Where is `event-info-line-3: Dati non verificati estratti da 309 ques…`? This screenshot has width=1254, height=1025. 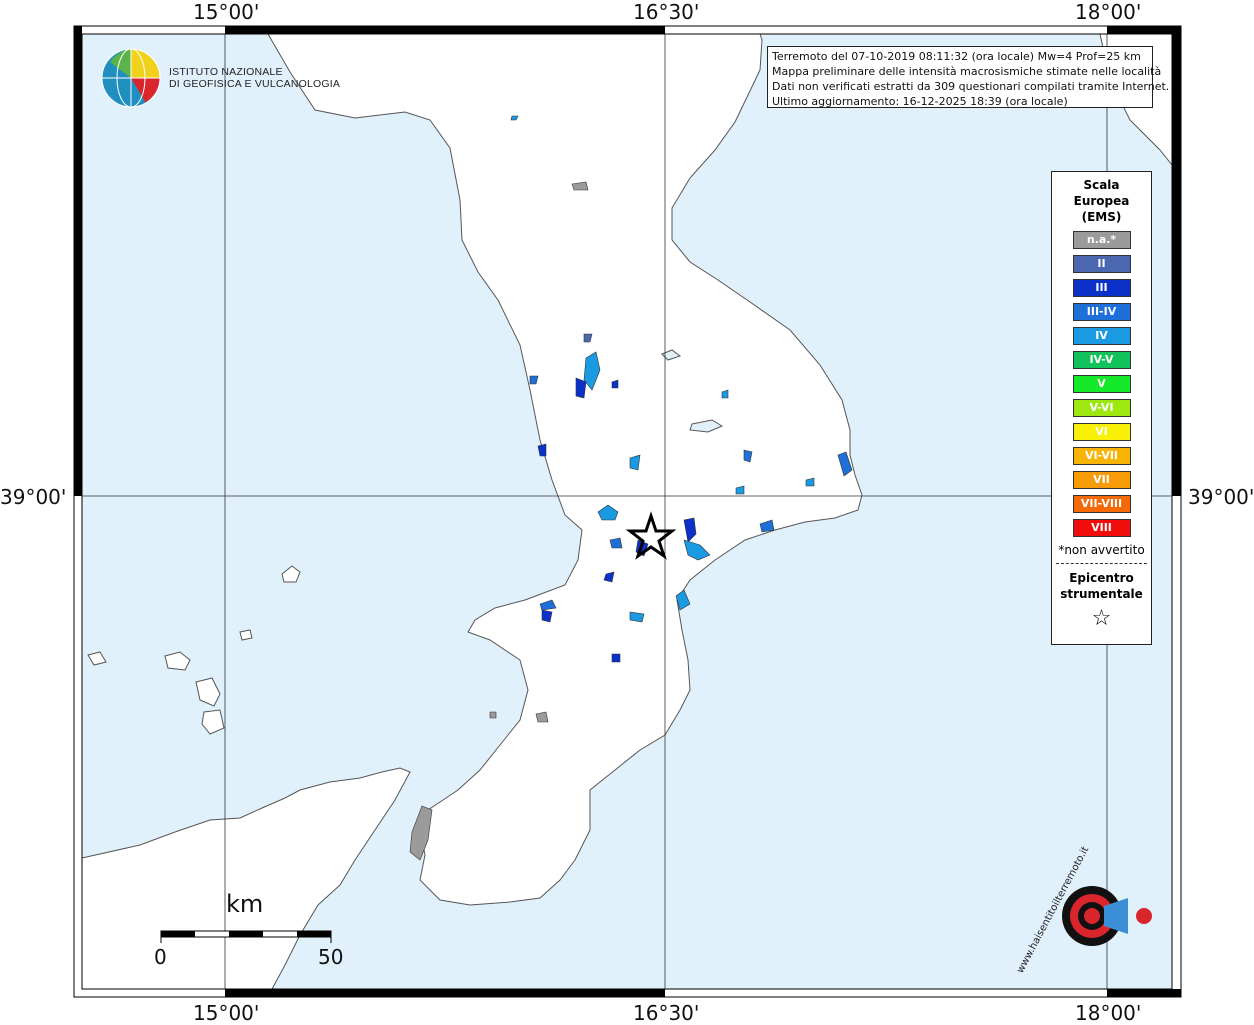 event-info-line-3: Dati non verificati estratti da 309 ques… is located at coordinates (971, 86).